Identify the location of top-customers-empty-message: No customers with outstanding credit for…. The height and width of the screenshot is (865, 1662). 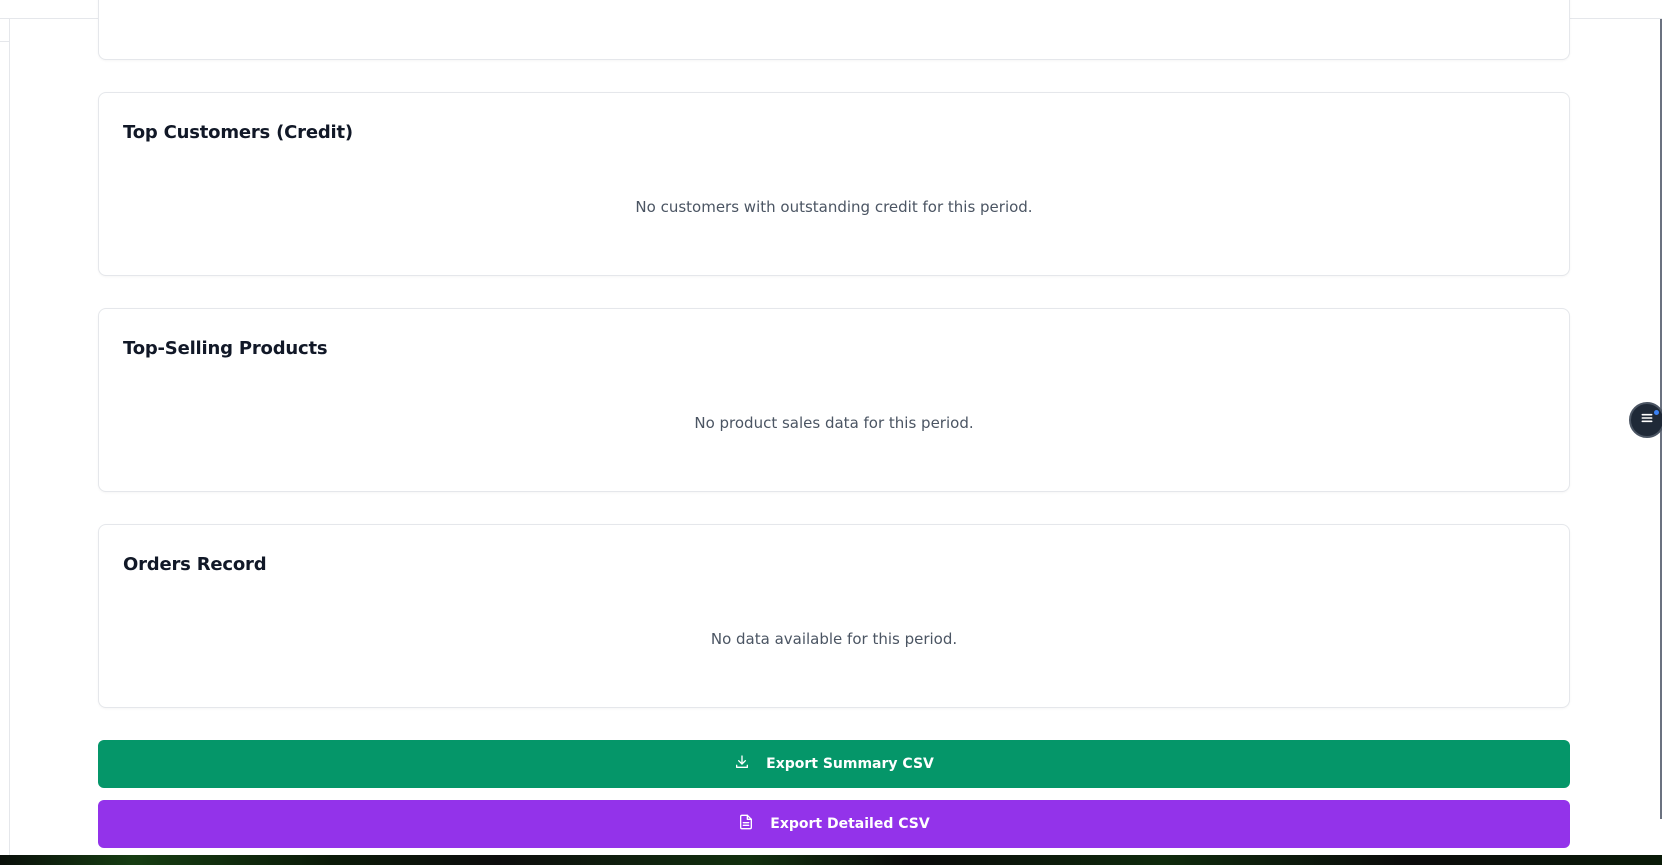
(834, 207).